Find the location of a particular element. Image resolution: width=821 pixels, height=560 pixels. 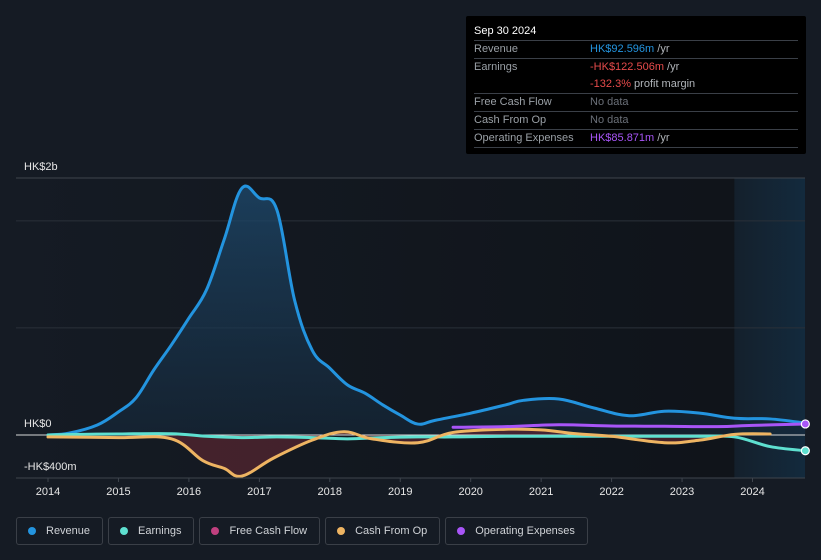

x-tick-label: 2024 is located at coordinates (752, 492).